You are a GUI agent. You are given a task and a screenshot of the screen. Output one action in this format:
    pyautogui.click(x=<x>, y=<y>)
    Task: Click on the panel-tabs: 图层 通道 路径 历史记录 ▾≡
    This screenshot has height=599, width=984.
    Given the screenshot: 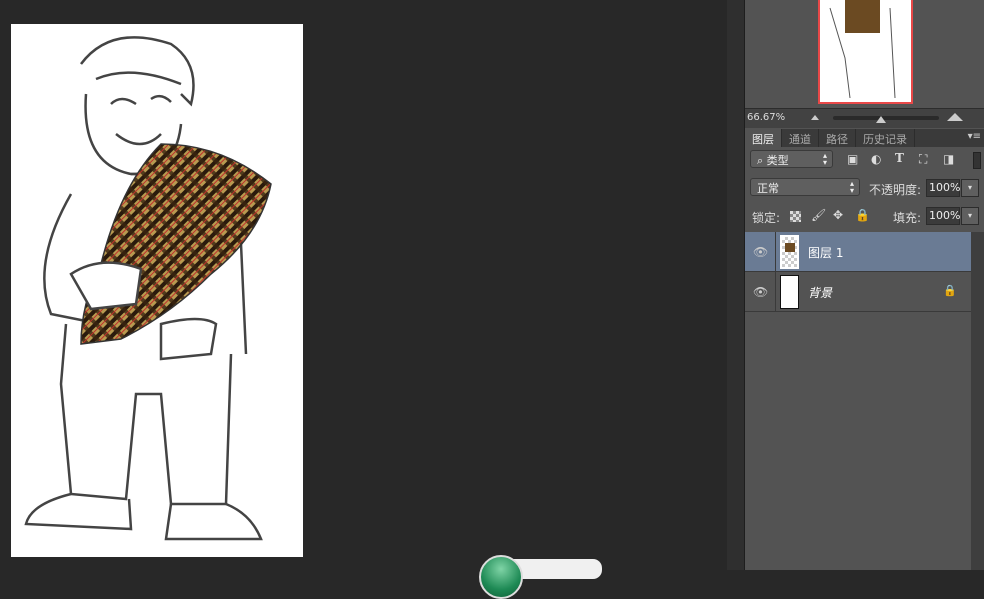 What is the action you would take?
    pyautogui.click(x=864, y=138)
    